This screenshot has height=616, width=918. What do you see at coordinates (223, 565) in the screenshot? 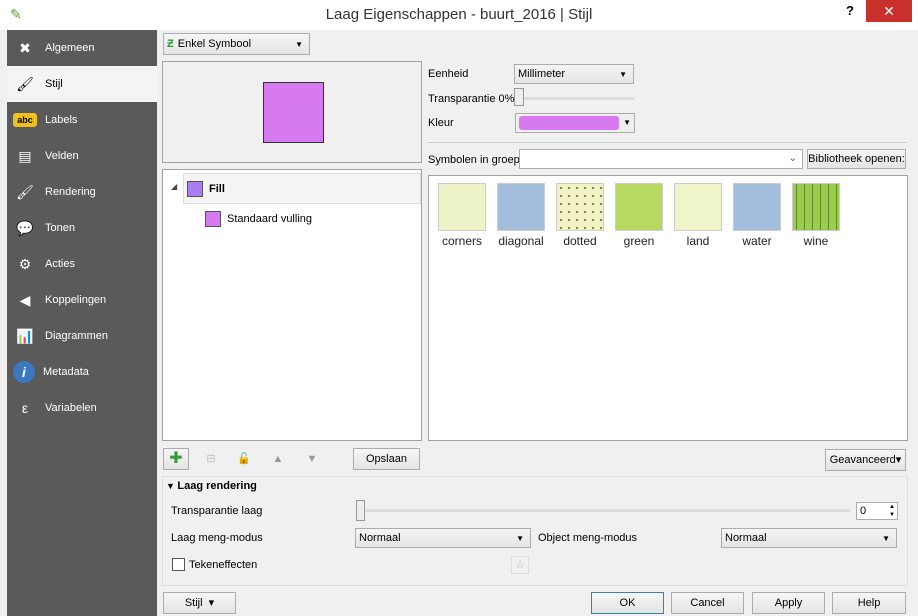
I see `draw-effects-label: Tekeneffecten` at bounding box center [223, 565].